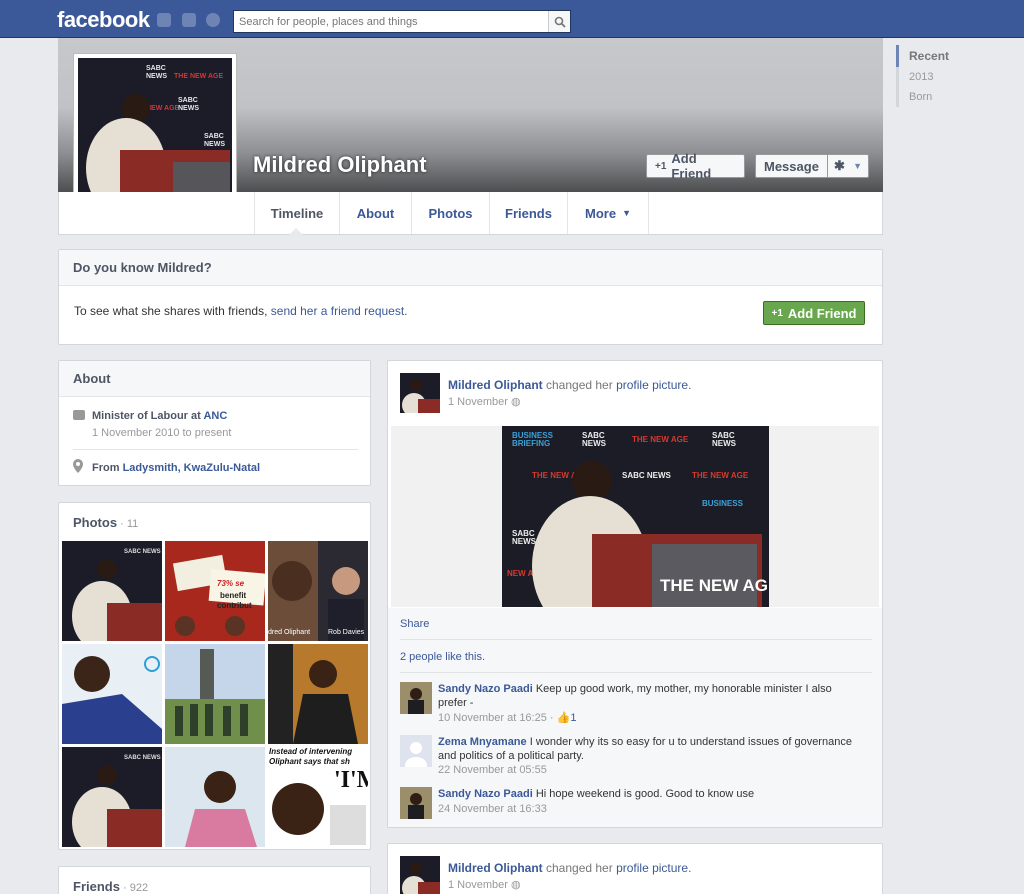 The width and height of the screenshot is (1024, 894). I want to click on comment-meta: 10 November at 16:25 · 👍1, so click(507, 718).